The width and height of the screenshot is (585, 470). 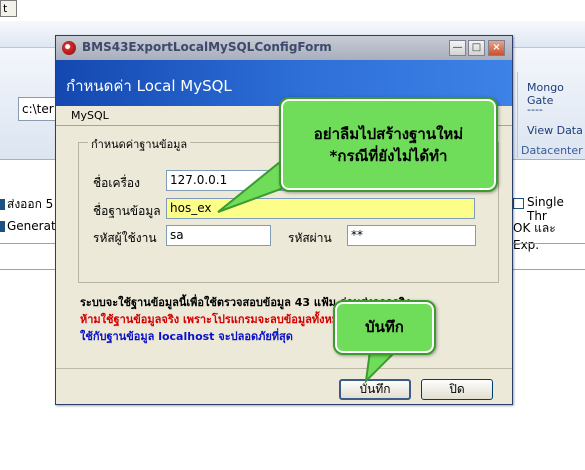 I want to click on single-thread-checkbox, so click(x=518, y=203).